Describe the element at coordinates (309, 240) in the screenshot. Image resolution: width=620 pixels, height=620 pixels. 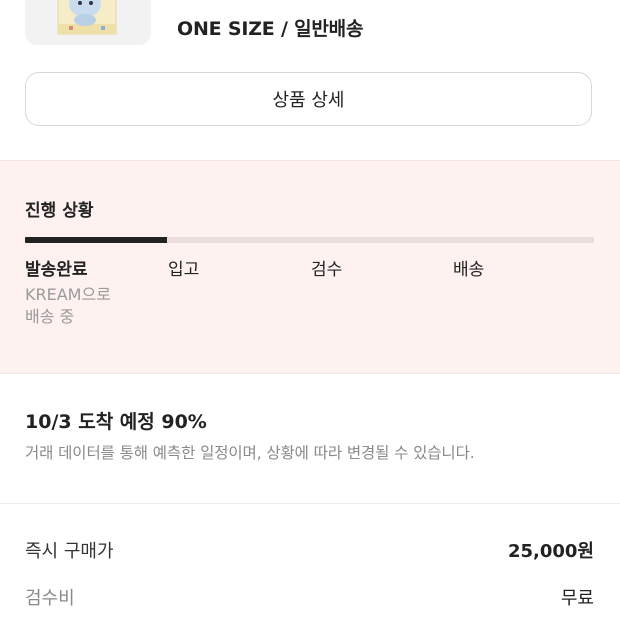
I see `progress-bar` at that location.